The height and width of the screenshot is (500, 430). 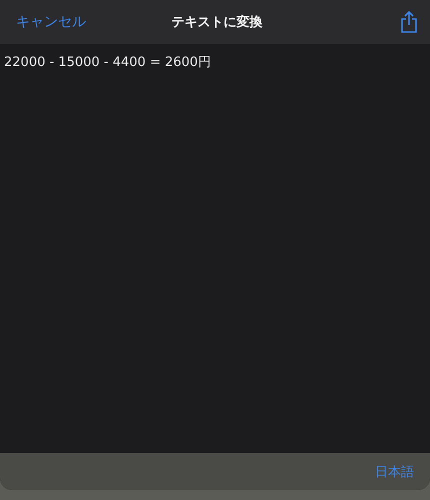 What do you see at coordinates (51, 22) in the screenshot?
I see `cancel-button: キャンセル` at bounding box center [51, 22].